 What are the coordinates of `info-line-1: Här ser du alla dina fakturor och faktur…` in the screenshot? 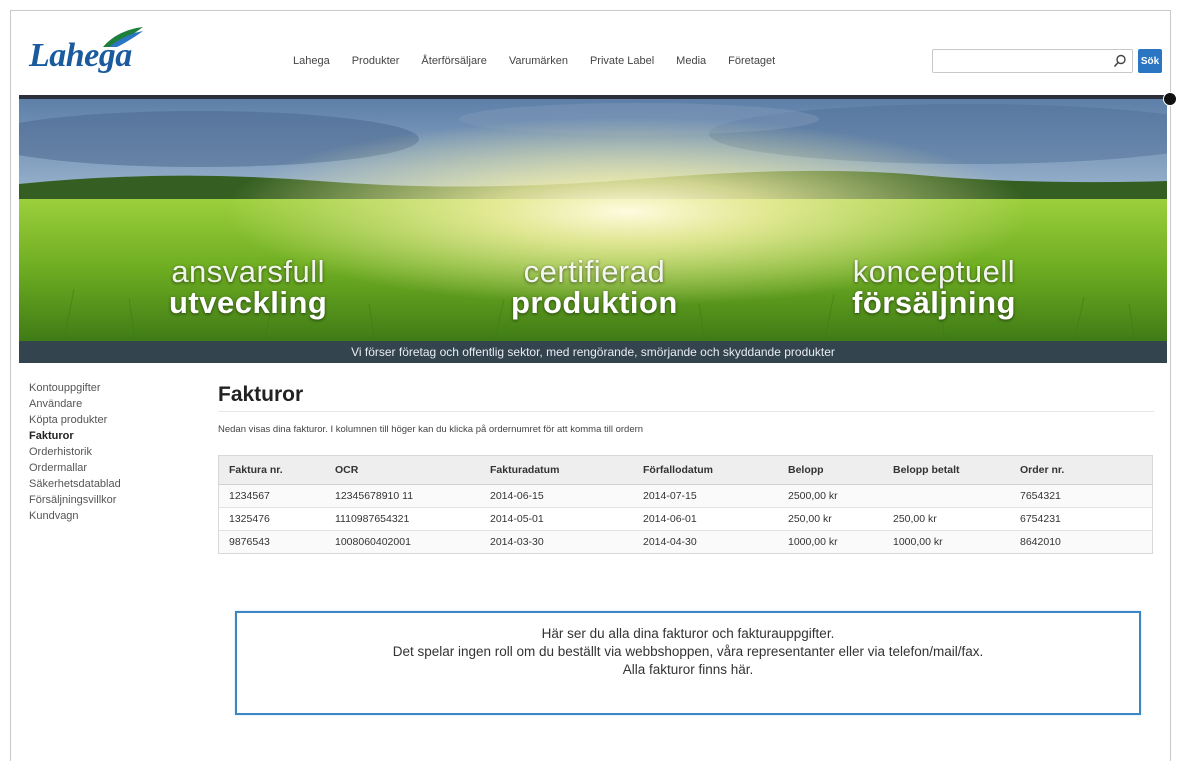 It's located at (688, 633).